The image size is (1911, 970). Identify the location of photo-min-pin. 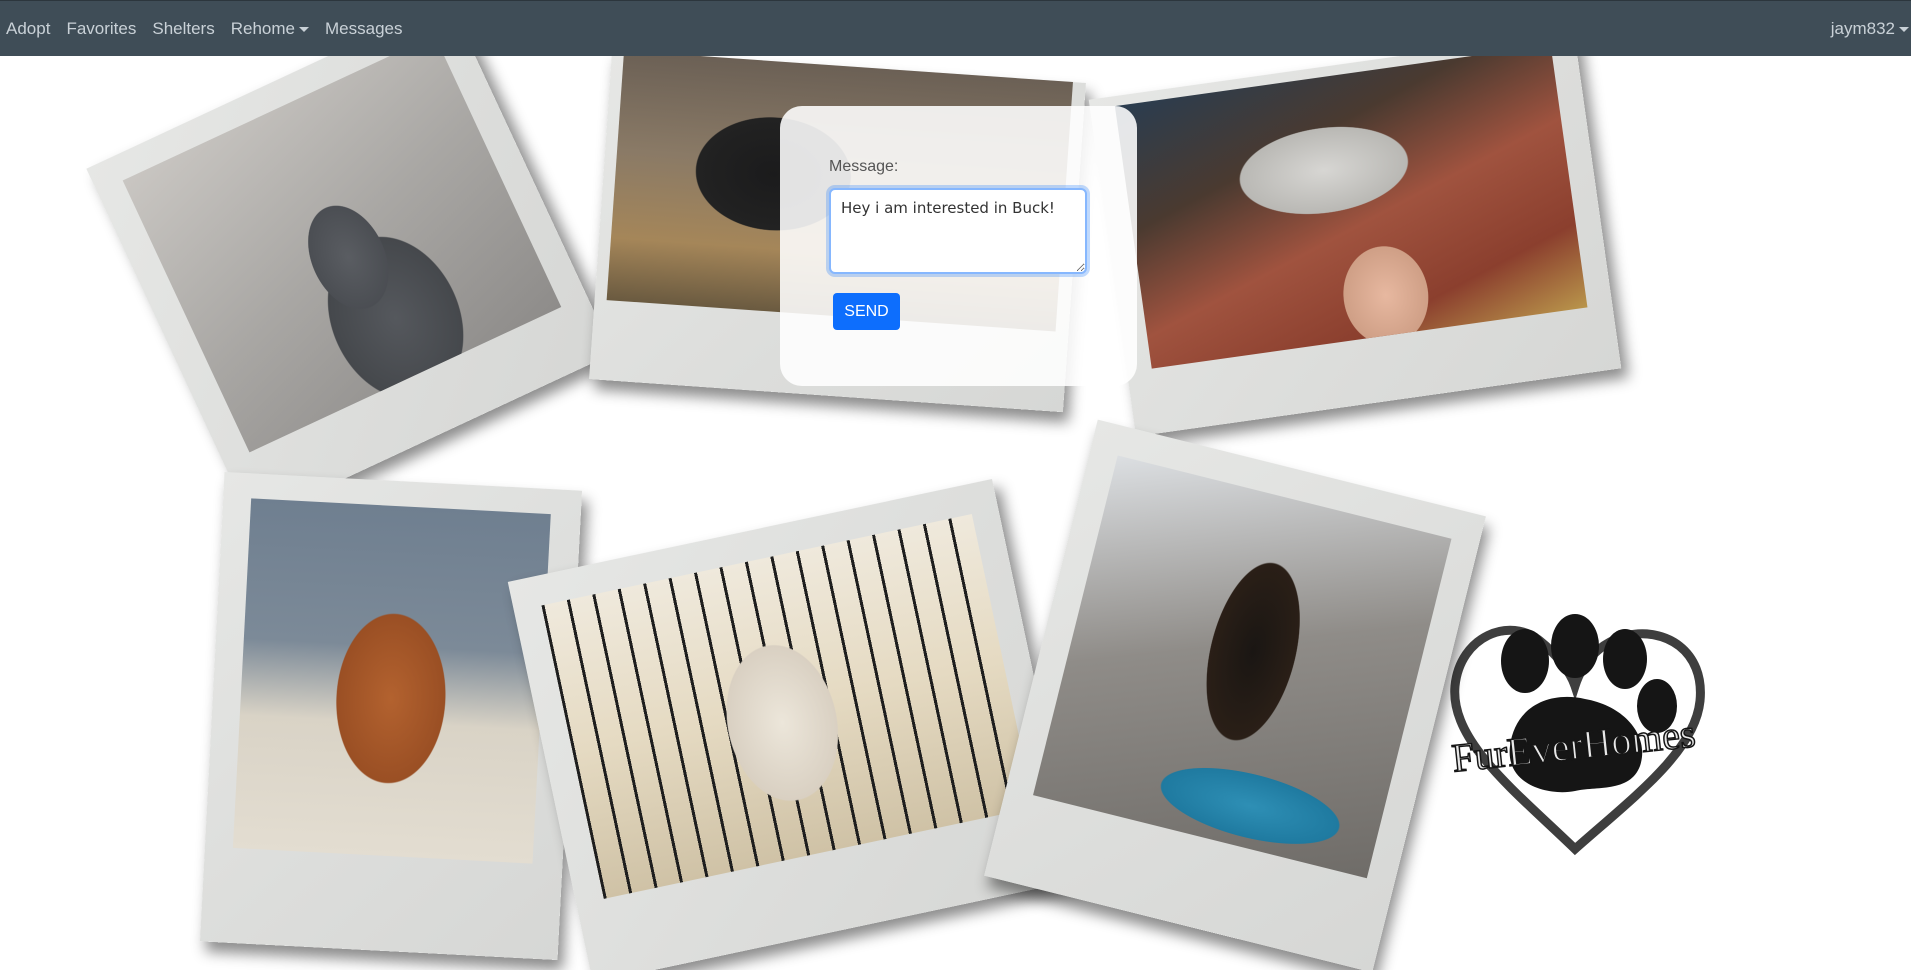
(1242, 667).